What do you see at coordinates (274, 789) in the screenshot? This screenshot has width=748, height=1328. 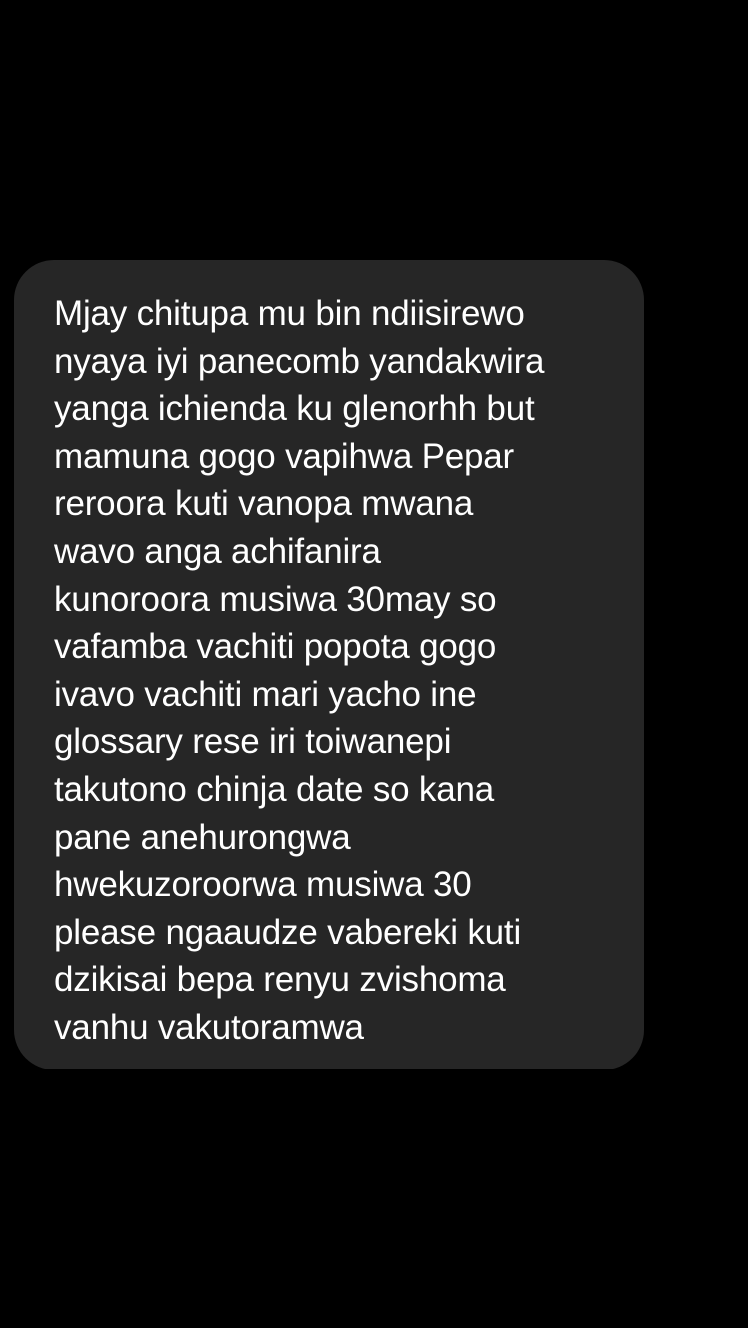 I see `message-line: takutono chinja date so kana` at bounding box center [274, 789].